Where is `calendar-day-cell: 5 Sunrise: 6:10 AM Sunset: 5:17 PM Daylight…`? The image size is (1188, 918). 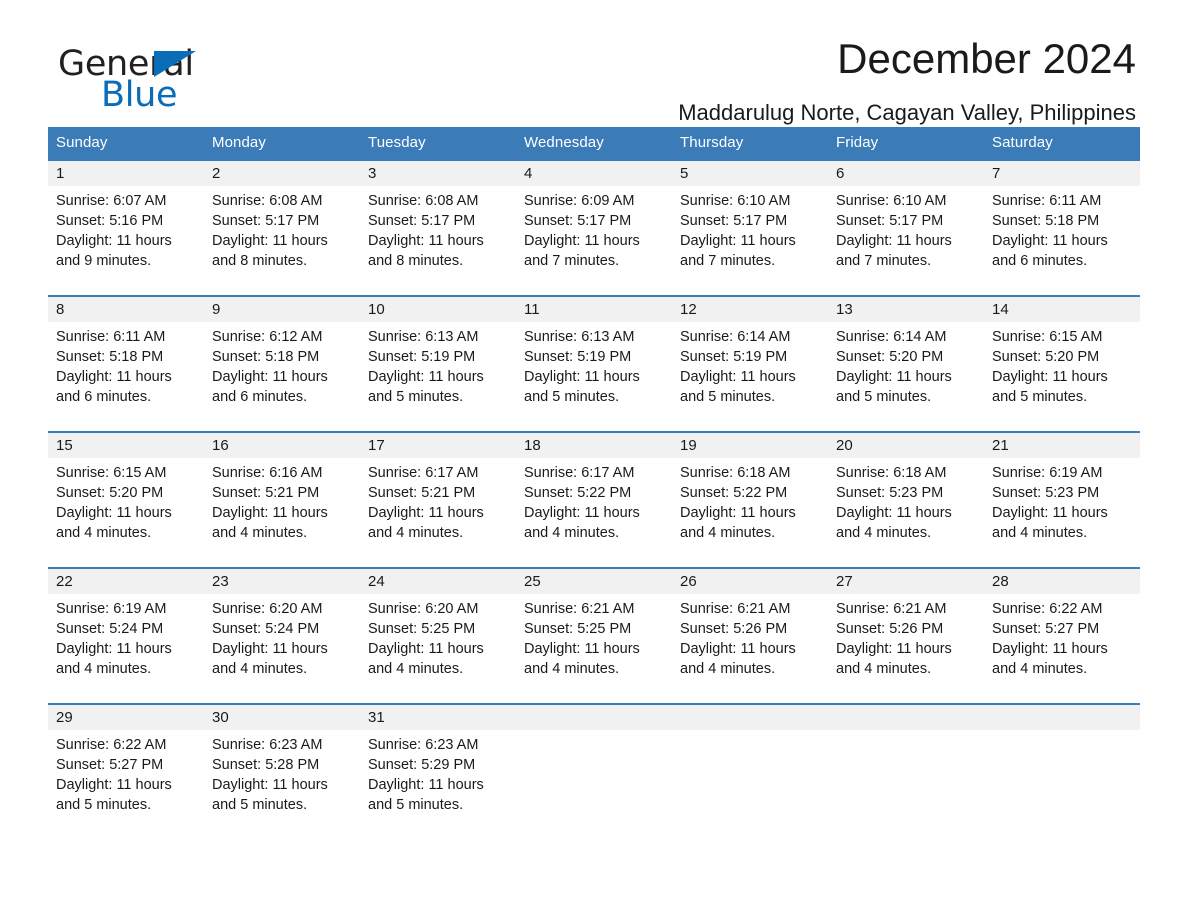
calendar-day-cell: 5 Sunrise: 6:10 AM Sunset: 5:17 PM Daylight… is located at coordinates (750, 219).